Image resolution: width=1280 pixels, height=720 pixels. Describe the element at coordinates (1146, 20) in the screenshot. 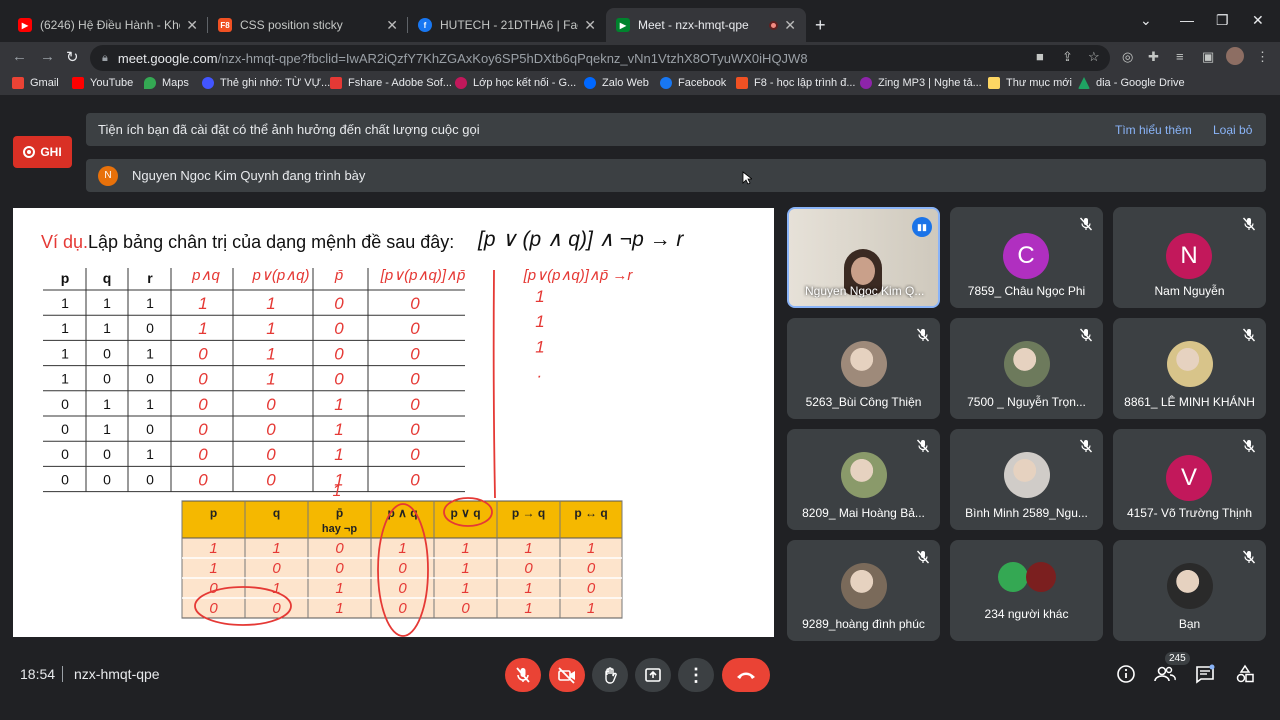

I see `tab-search-icon: ⌄` at that location.